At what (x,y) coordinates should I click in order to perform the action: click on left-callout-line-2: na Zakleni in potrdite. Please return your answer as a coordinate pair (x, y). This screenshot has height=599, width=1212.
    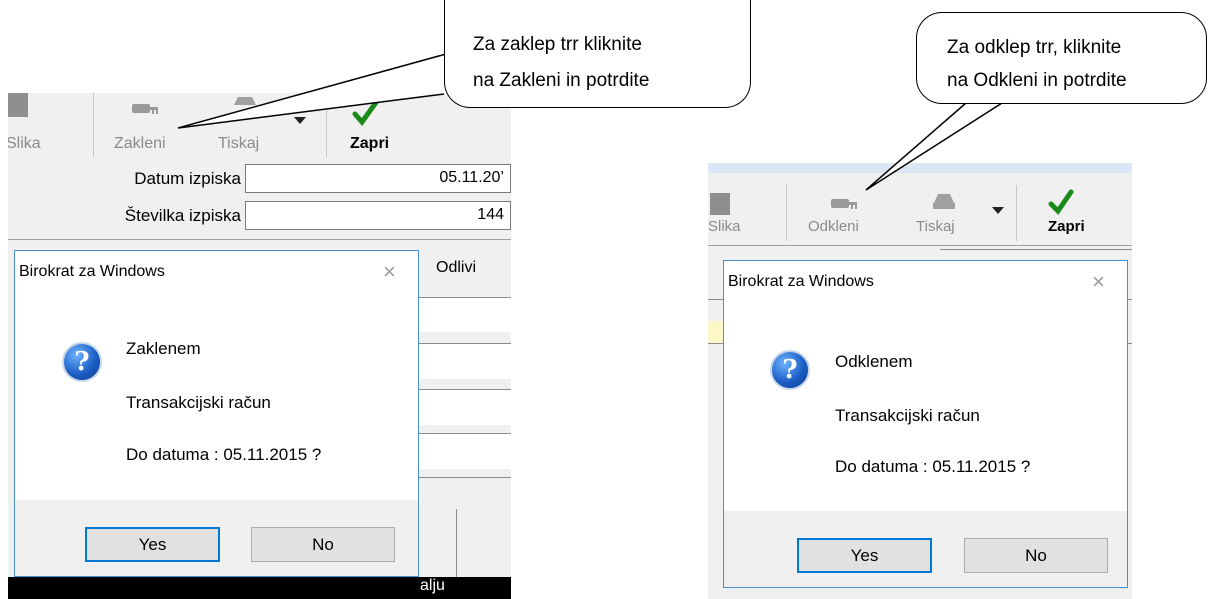
    Looking at the image, I should click on (561, 80).